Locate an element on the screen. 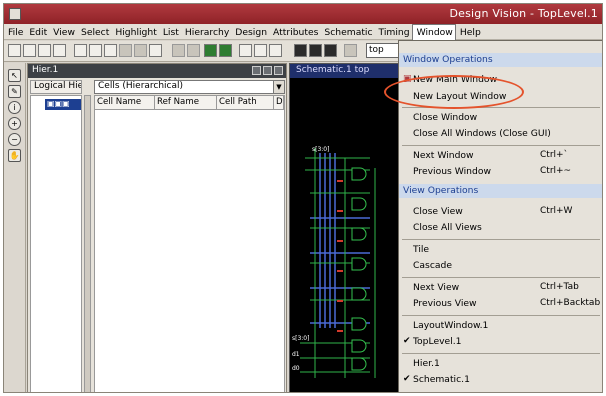 The image size is (606, 396). zoom-out-icon is located at coordinates (110, 50).